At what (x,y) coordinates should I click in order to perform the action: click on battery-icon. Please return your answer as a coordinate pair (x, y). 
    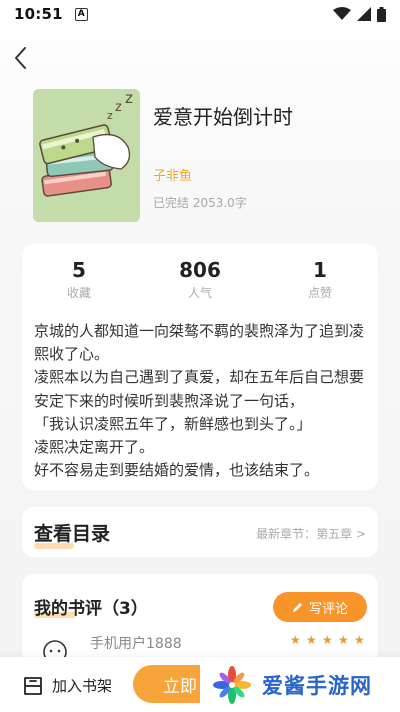
    Looking at the image, I should click on (381, 14).